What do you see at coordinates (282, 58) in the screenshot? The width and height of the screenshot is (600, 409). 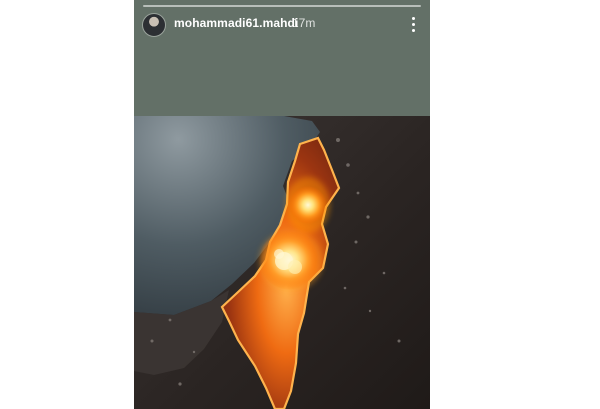 I see `story-header: mohammadi61.mahdi 17m` at bounding box center [282, 58].